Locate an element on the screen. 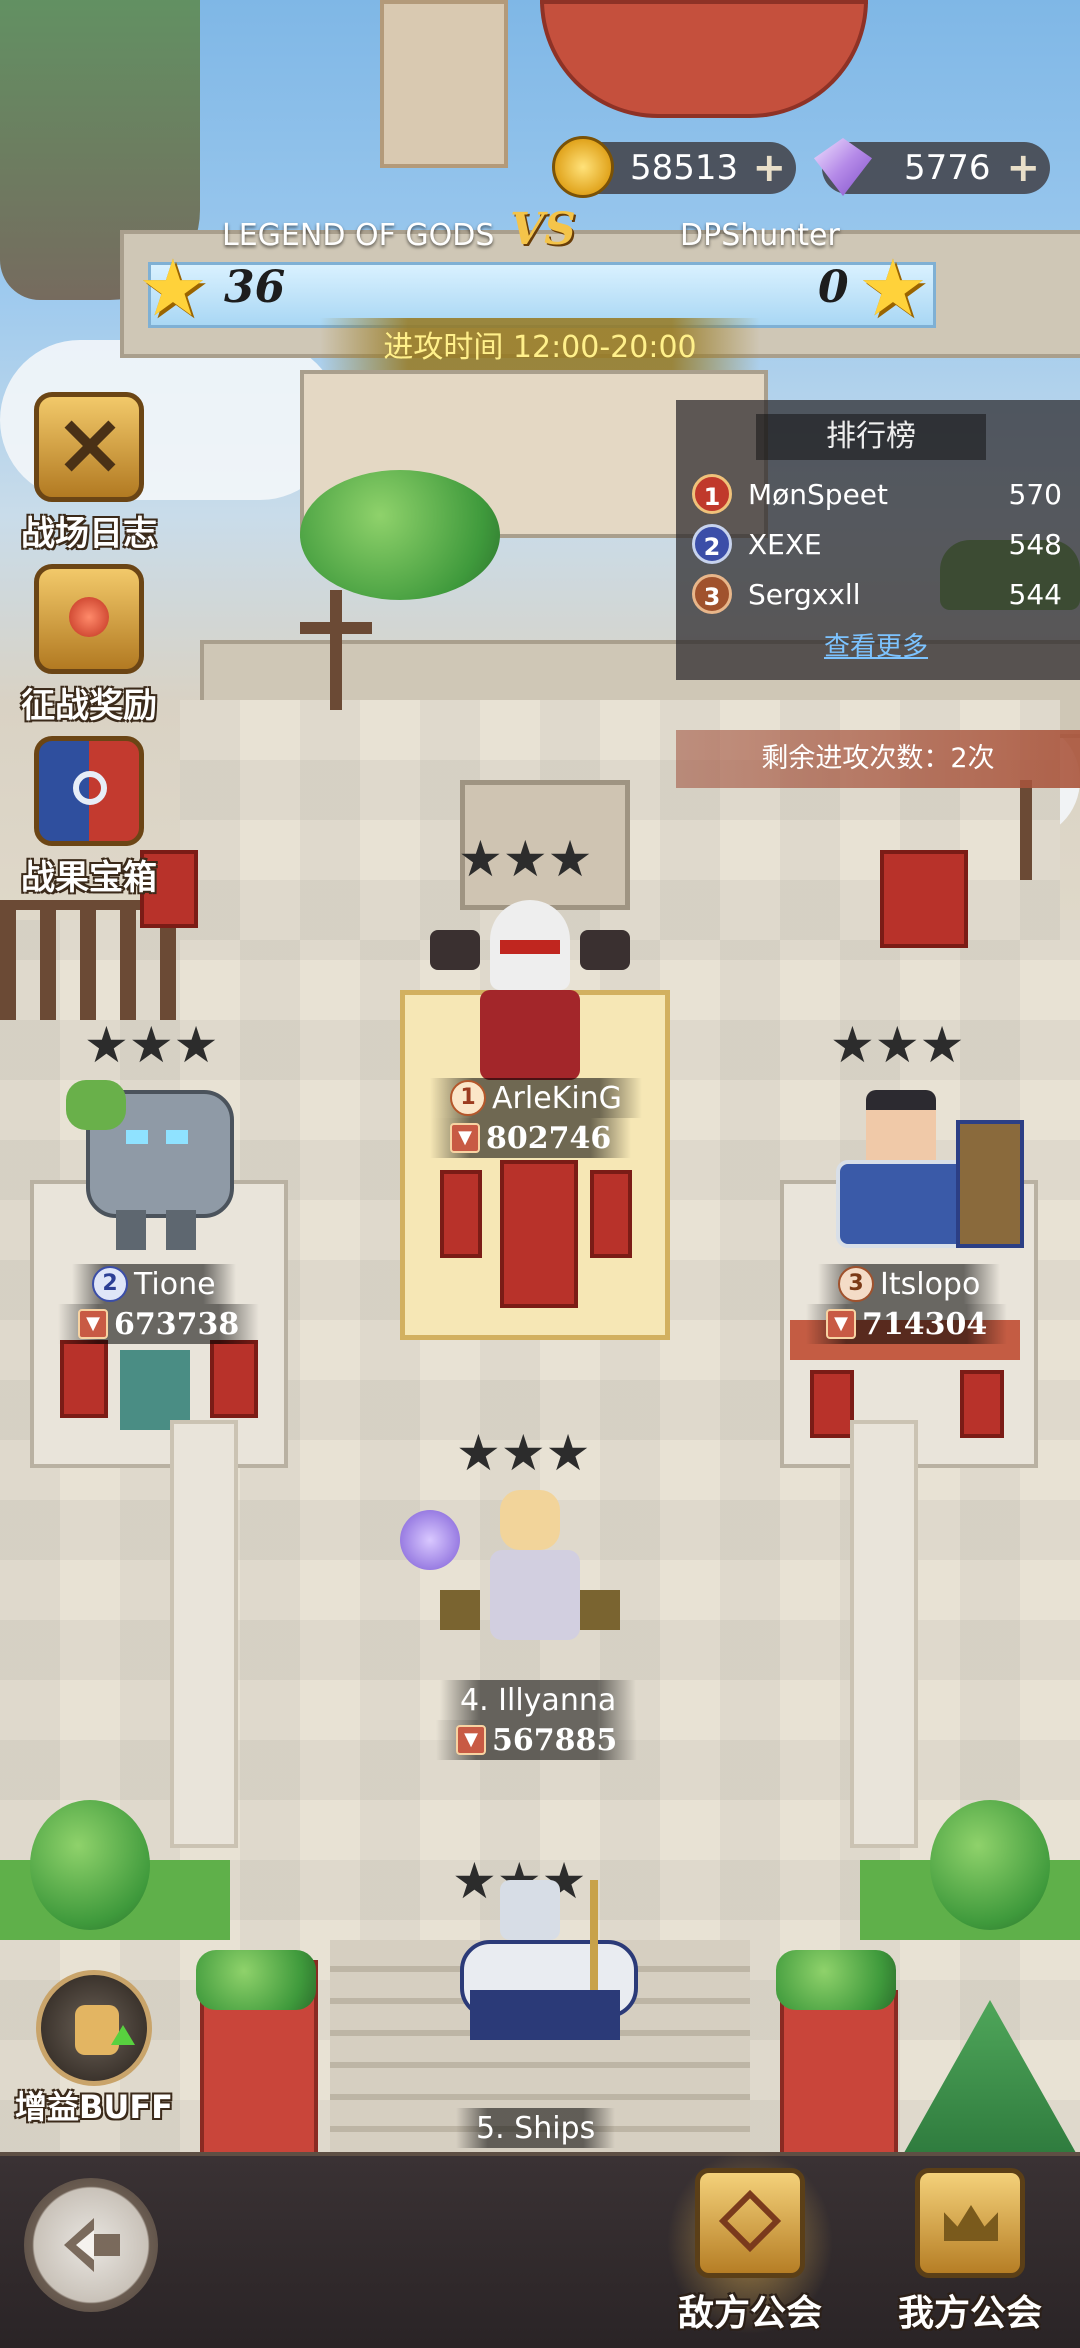  planter-left-bush is located at coordinates (256, 1980).